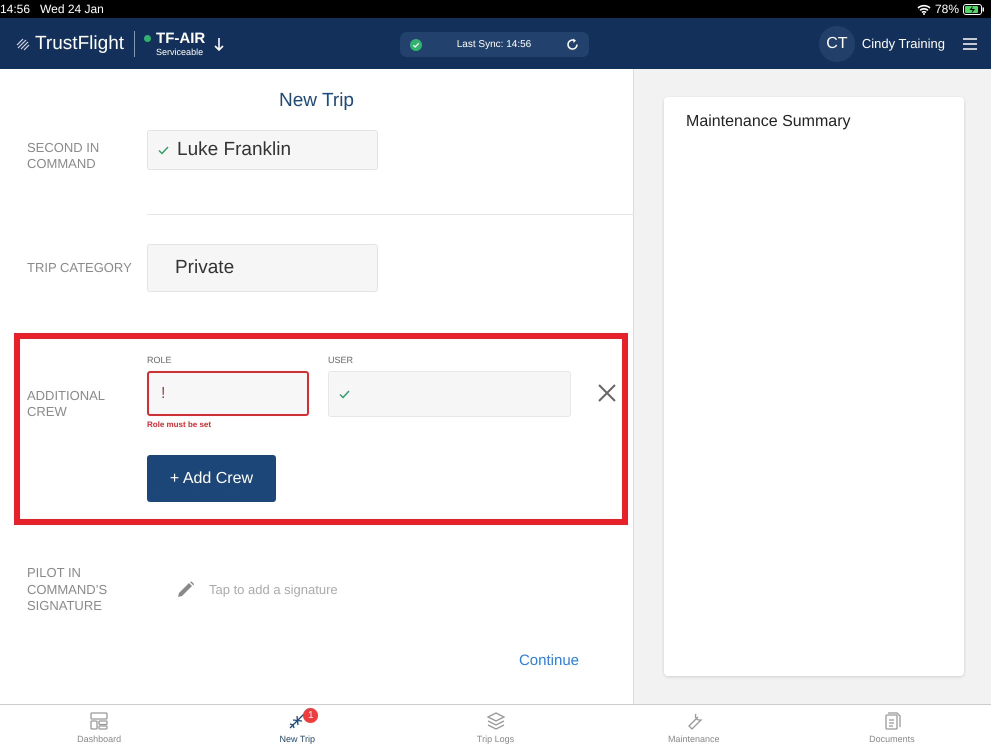 Image resolution: width=991 pixels, height=747 pixels. Describe the element at coordinates (179, 425) in the screenshot. I see `error-message: Role must be set` at that location.